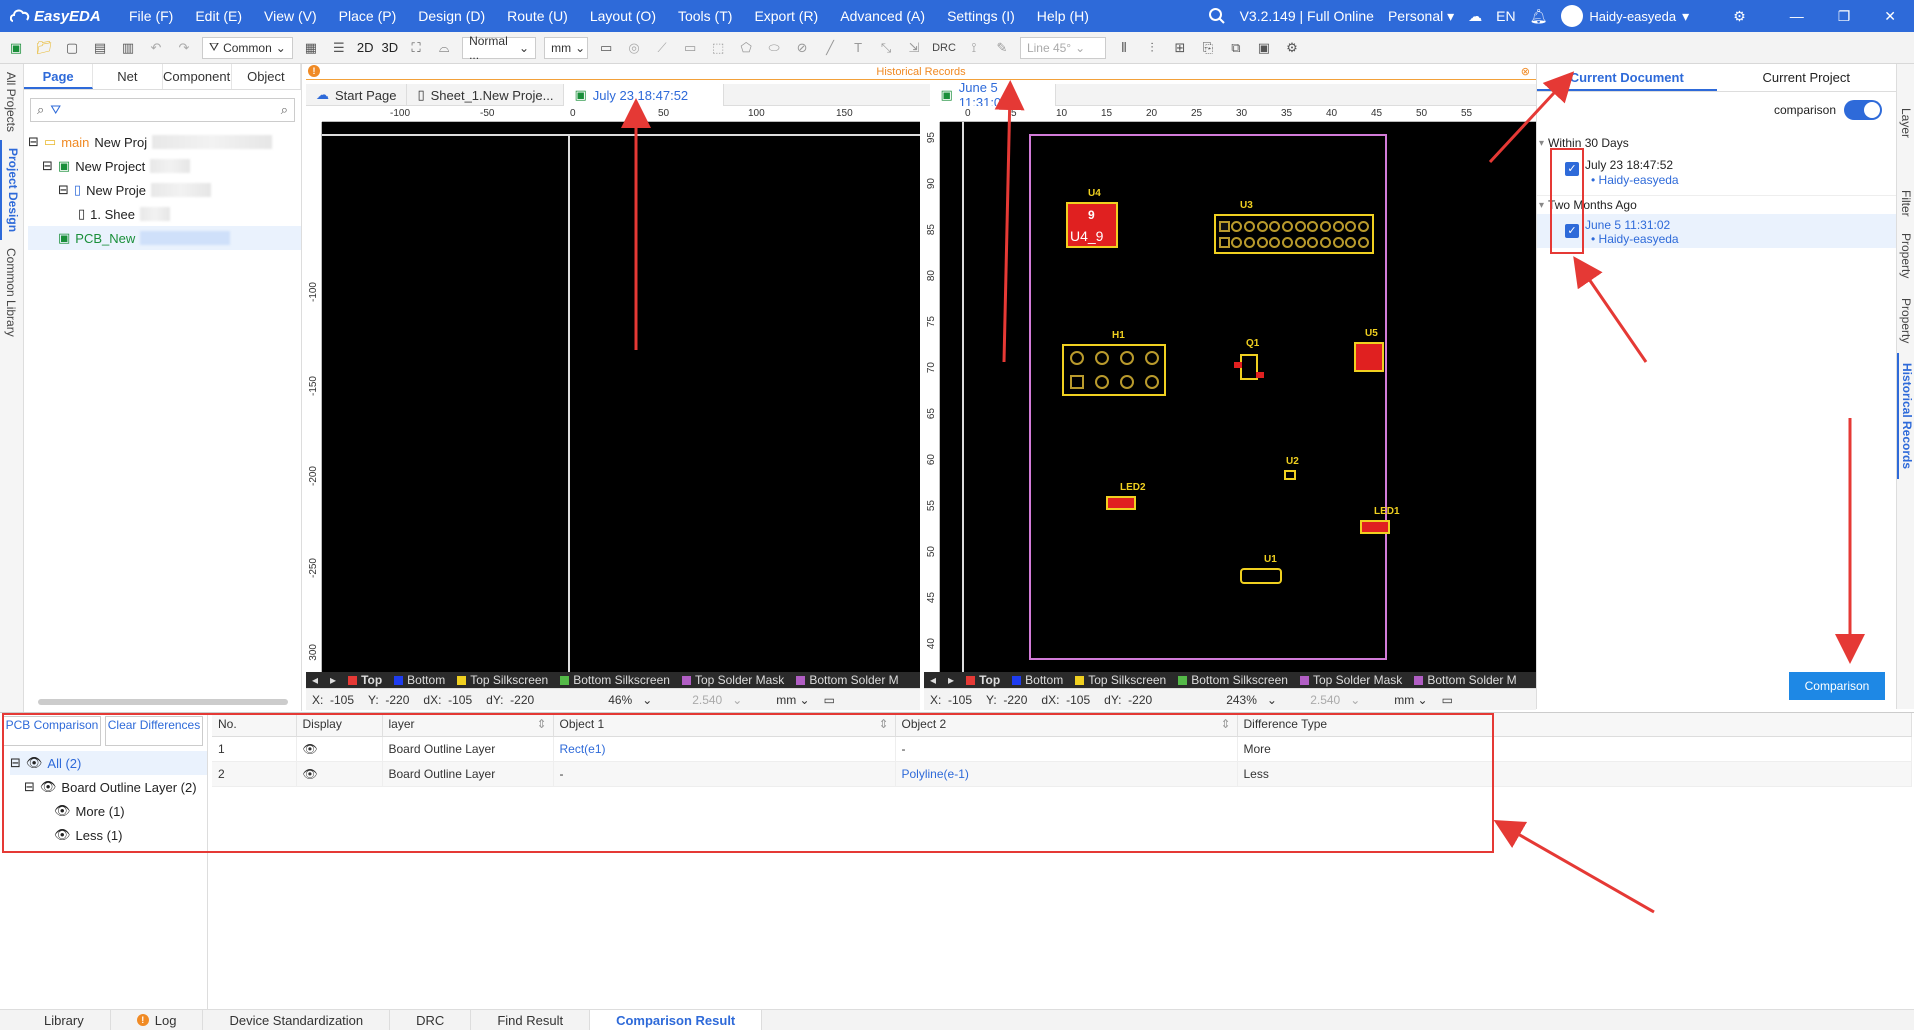 Image resolution: width=1914 pixels, height=1031 pixels. Describe the element at coordinates (157, 1020) in the screenshot. I see `tab-log: ! Log` at that location.